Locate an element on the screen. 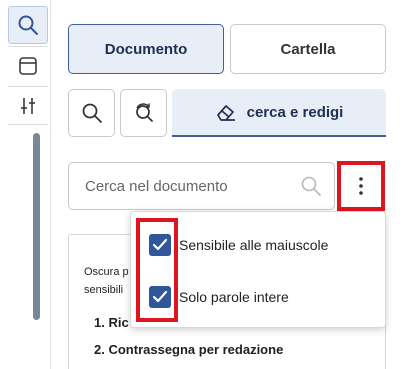 This screenshot has width=405, height=369. search-submit-button is located at coordinates (311, 188).